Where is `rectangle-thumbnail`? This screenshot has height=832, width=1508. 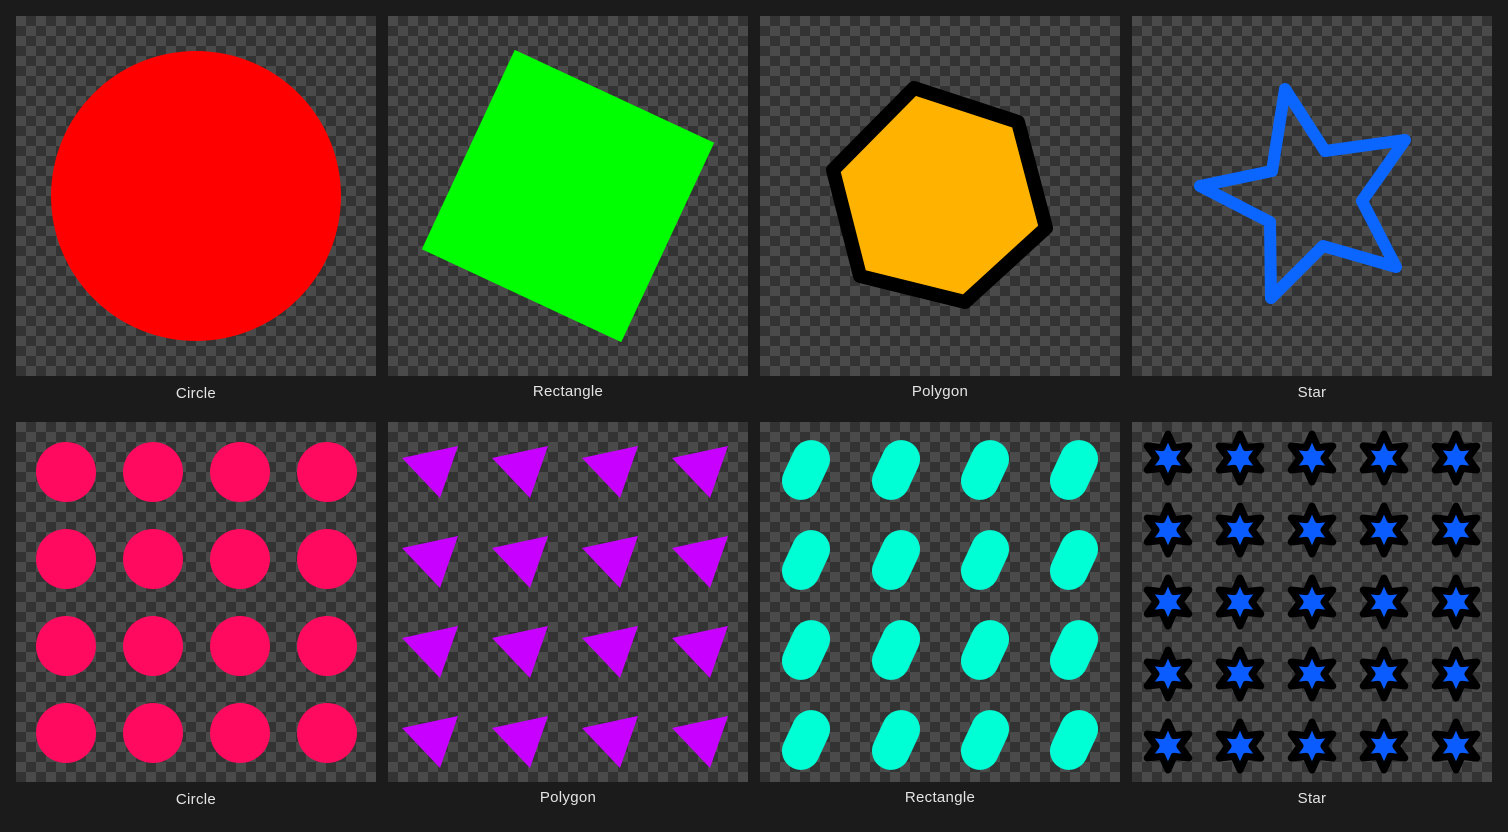
rectangle-thumbnail is located at coordinates (568, 196).